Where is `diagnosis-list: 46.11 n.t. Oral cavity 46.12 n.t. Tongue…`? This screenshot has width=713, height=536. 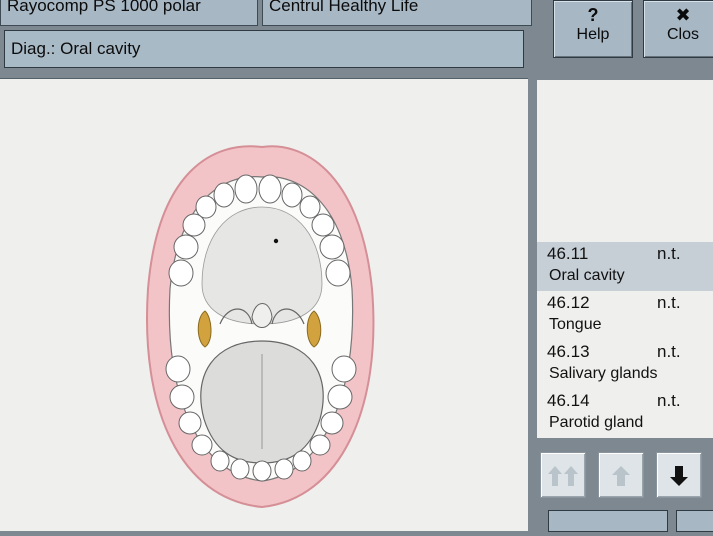 diagnosis-list: 46.11 n.t. Oral cavity 46.12 n.t. Tongue… is located at coordinates (625, 340).